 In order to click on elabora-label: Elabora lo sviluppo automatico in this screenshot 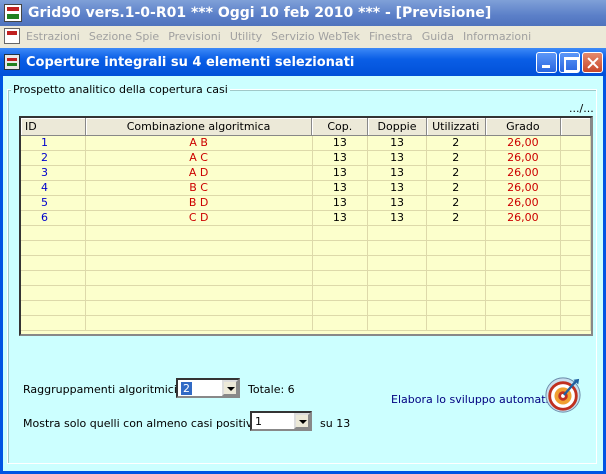, I will do `click(476, 399)`.